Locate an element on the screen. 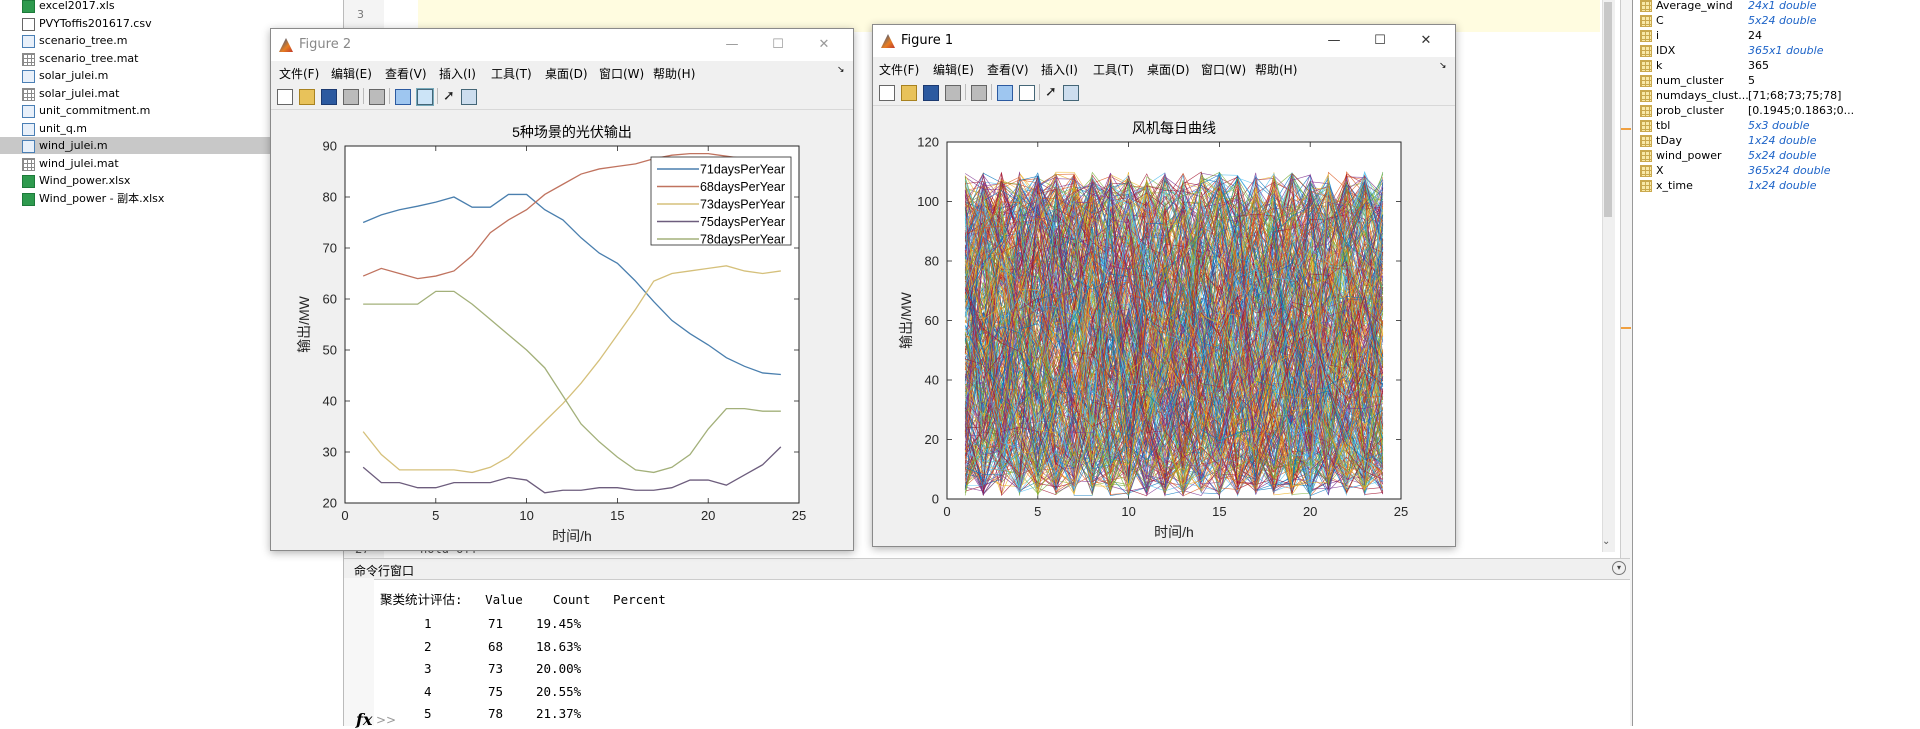 Image resolution: width=1920 pixels, height=729 pixels. file-name: Wind_power.xlsx is located at coordinates (85, 180).